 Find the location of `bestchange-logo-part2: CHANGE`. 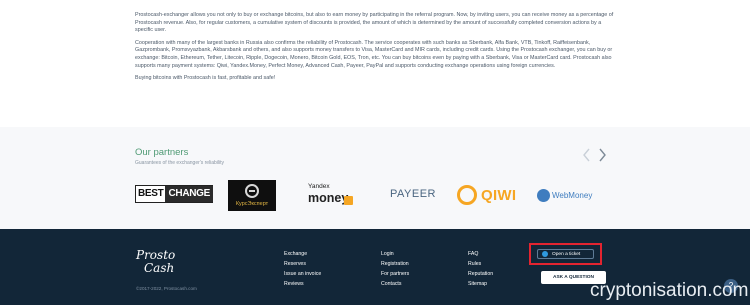

bestchange-logo-part2: CHANGE is located at coordinates (189, 194).